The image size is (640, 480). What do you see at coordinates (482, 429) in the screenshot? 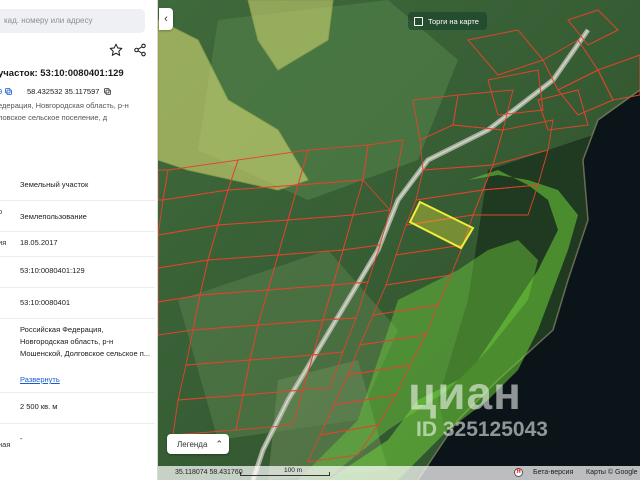
I see `watermark-id: ID 325125043` at bounding box center [482, 429].